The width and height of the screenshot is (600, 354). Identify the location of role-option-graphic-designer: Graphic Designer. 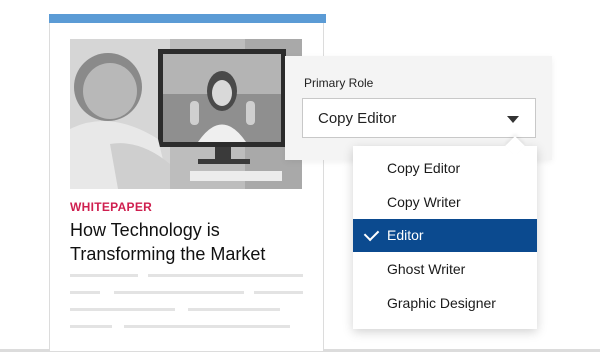
(445, 303).